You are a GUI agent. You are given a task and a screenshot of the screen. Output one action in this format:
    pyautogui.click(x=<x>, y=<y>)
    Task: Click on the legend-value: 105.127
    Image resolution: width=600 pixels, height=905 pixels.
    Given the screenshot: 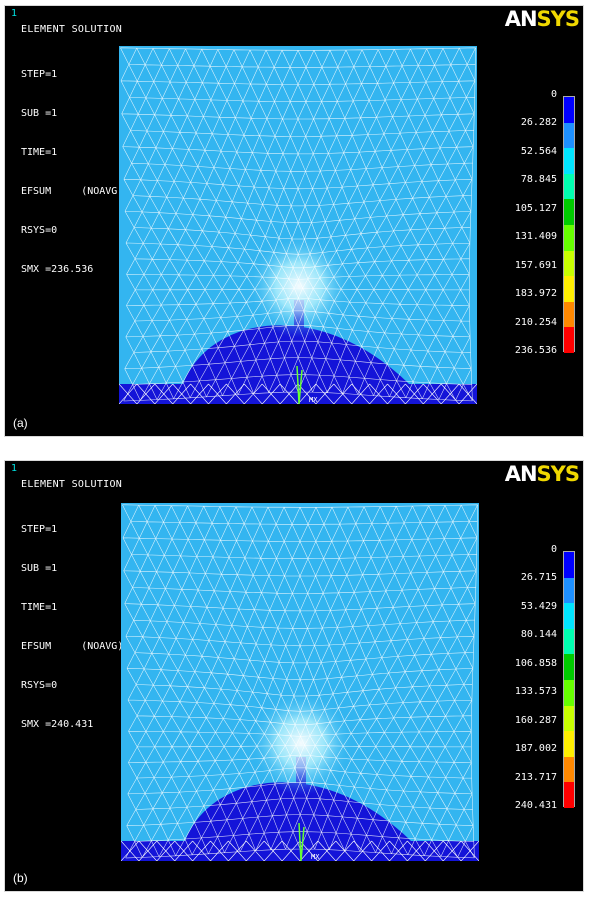 What is the action you would take?
    pyautogui.click(x=535, y=208)
    